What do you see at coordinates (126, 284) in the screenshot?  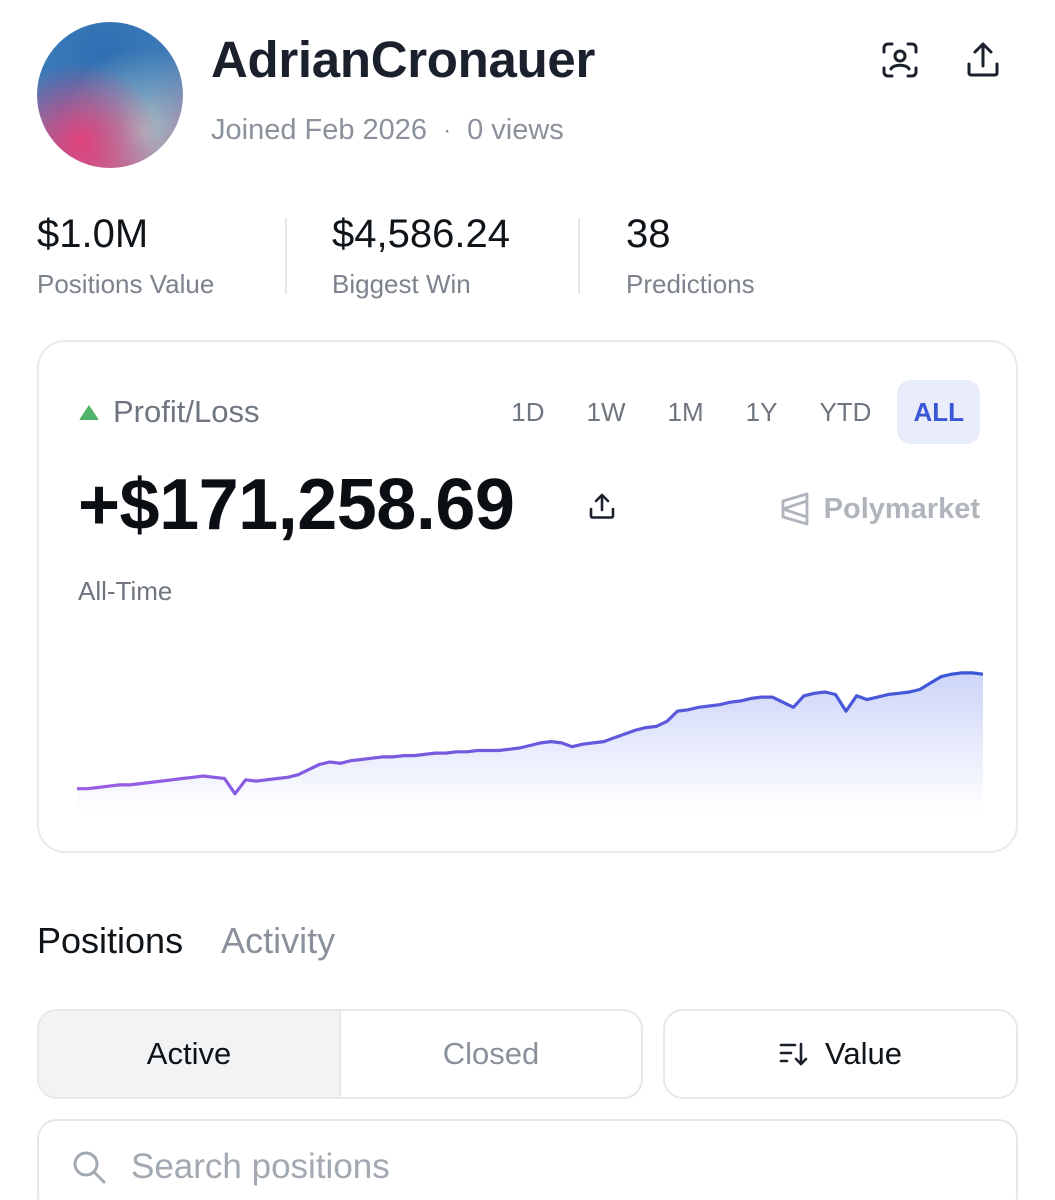 I see `positions-value-label: Positions Value` at bounding box center [126, 284].